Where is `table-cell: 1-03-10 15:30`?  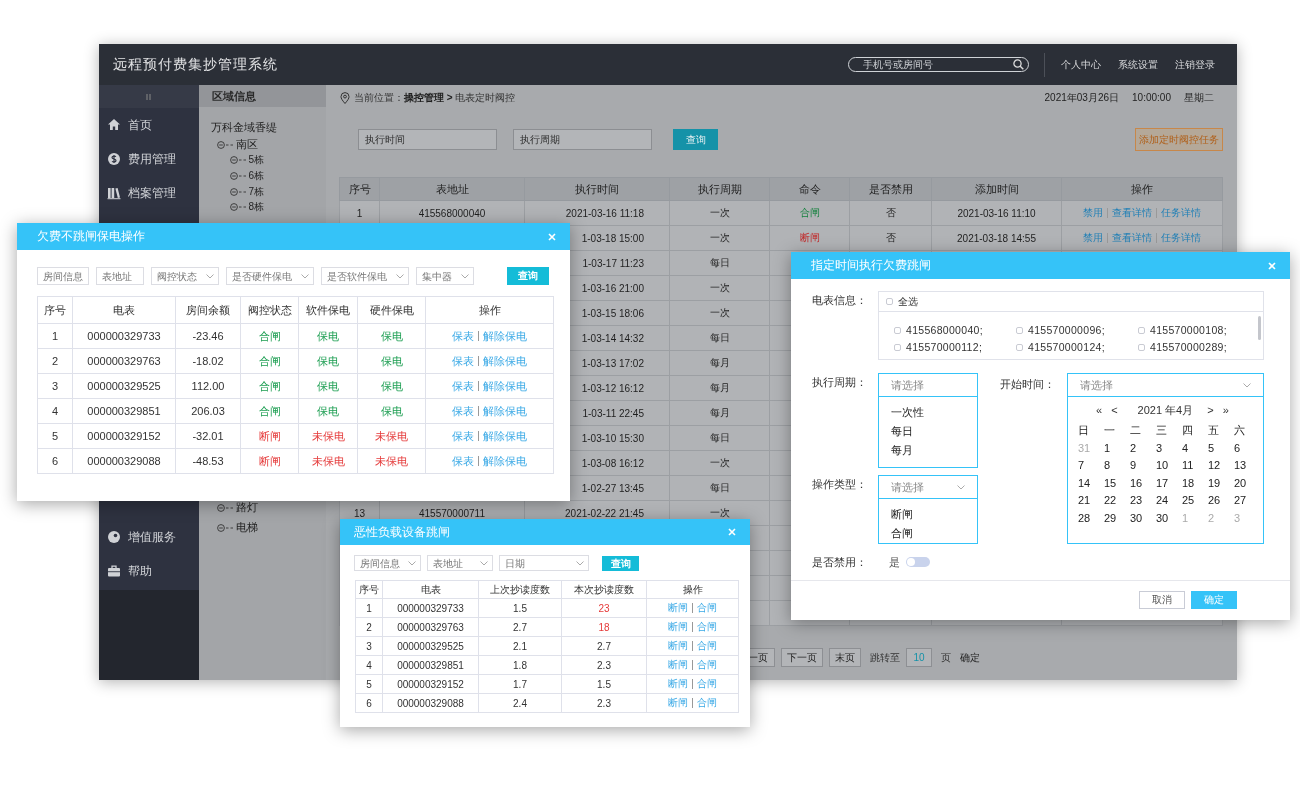
table-cell: 1-03-10 15:30 is located at coordinates (612, 438).